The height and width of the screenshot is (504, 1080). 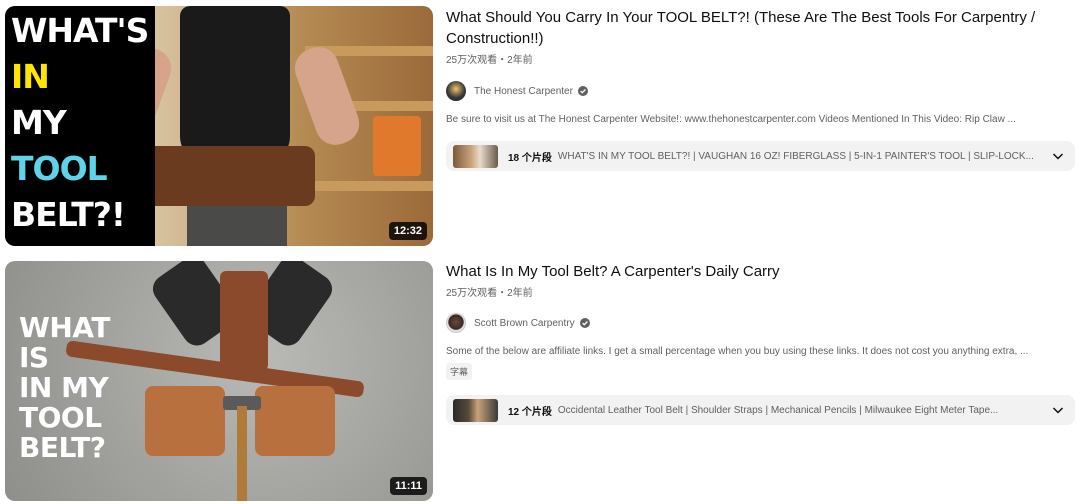 I want to click on chapters-count: 12 个片段, so click(x=530, y=412).